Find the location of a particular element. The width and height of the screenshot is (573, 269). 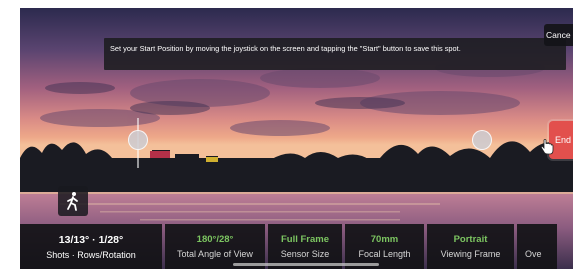

start-position-marker is located at coordinates (138, 140).